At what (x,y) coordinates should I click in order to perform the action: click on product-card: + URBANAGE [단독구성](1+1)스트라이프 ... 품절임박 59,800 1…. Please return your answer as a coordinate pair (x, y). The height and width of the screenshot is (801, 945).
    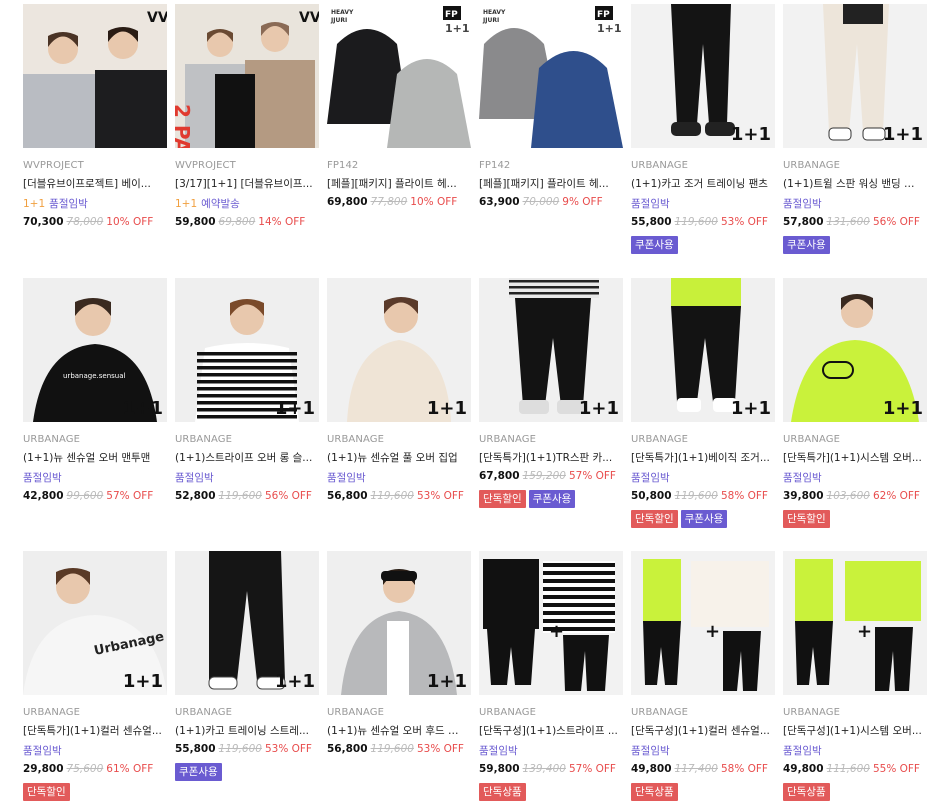
    Looking at the image, I should click on (551, 676).